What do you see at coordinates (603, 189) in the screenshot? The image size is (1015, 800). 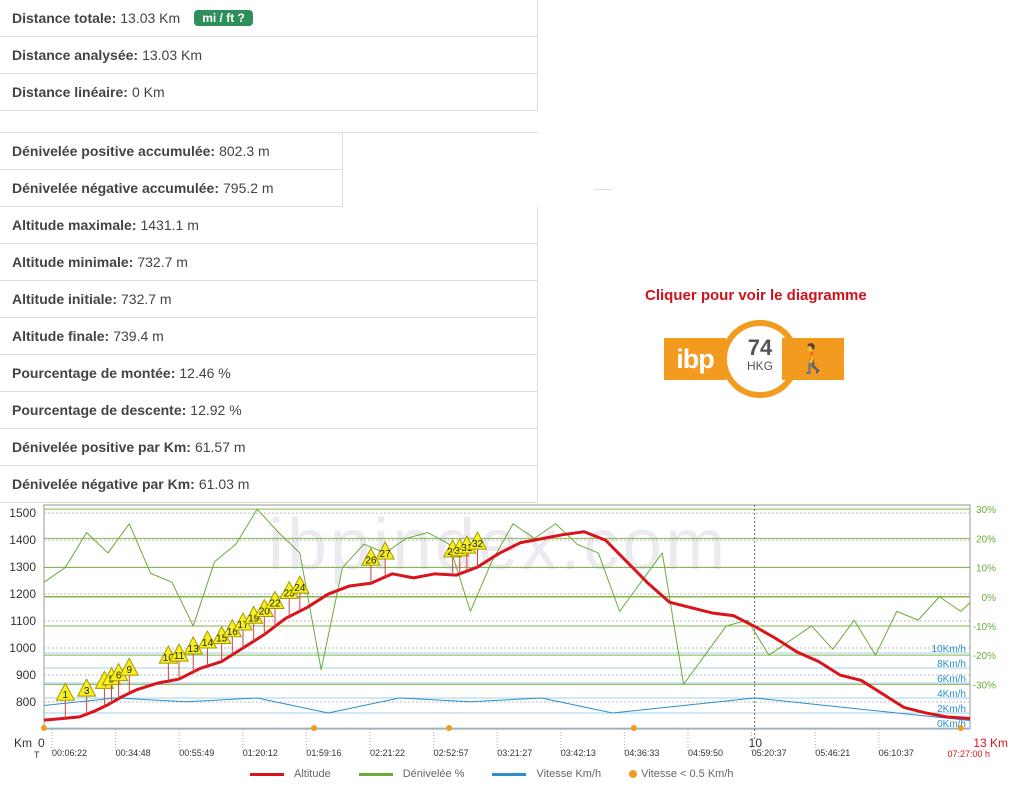 I see `divider` at bounding box center [603, 189].